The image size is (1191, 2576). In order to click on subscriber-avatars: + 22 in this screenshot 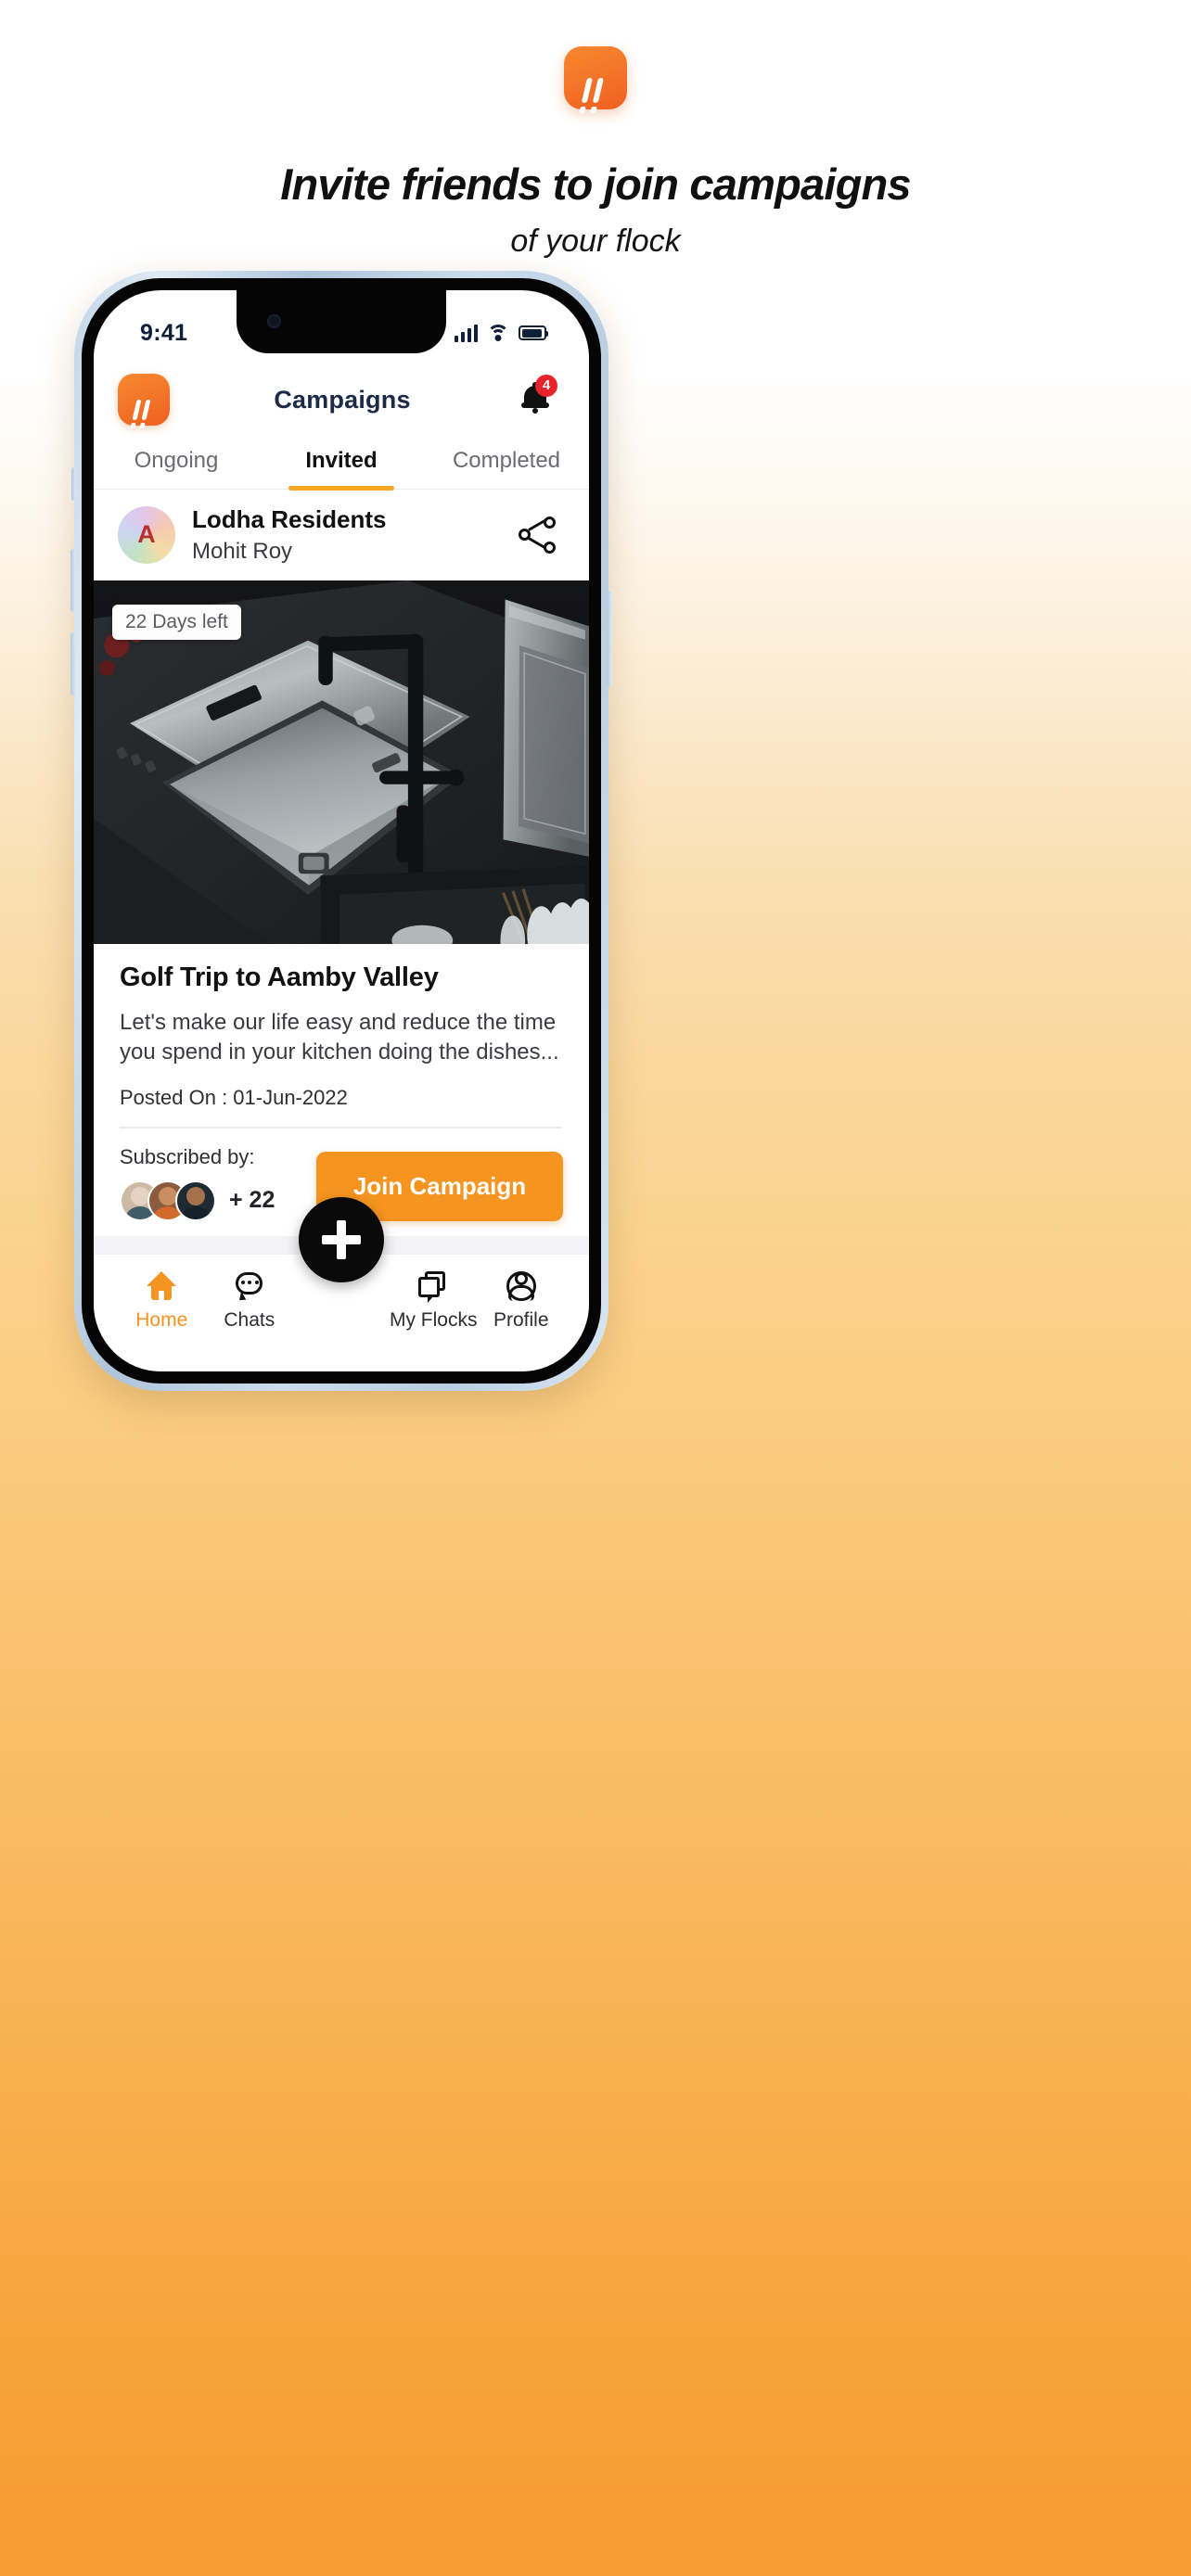, I will do `click(197, 1200)`.